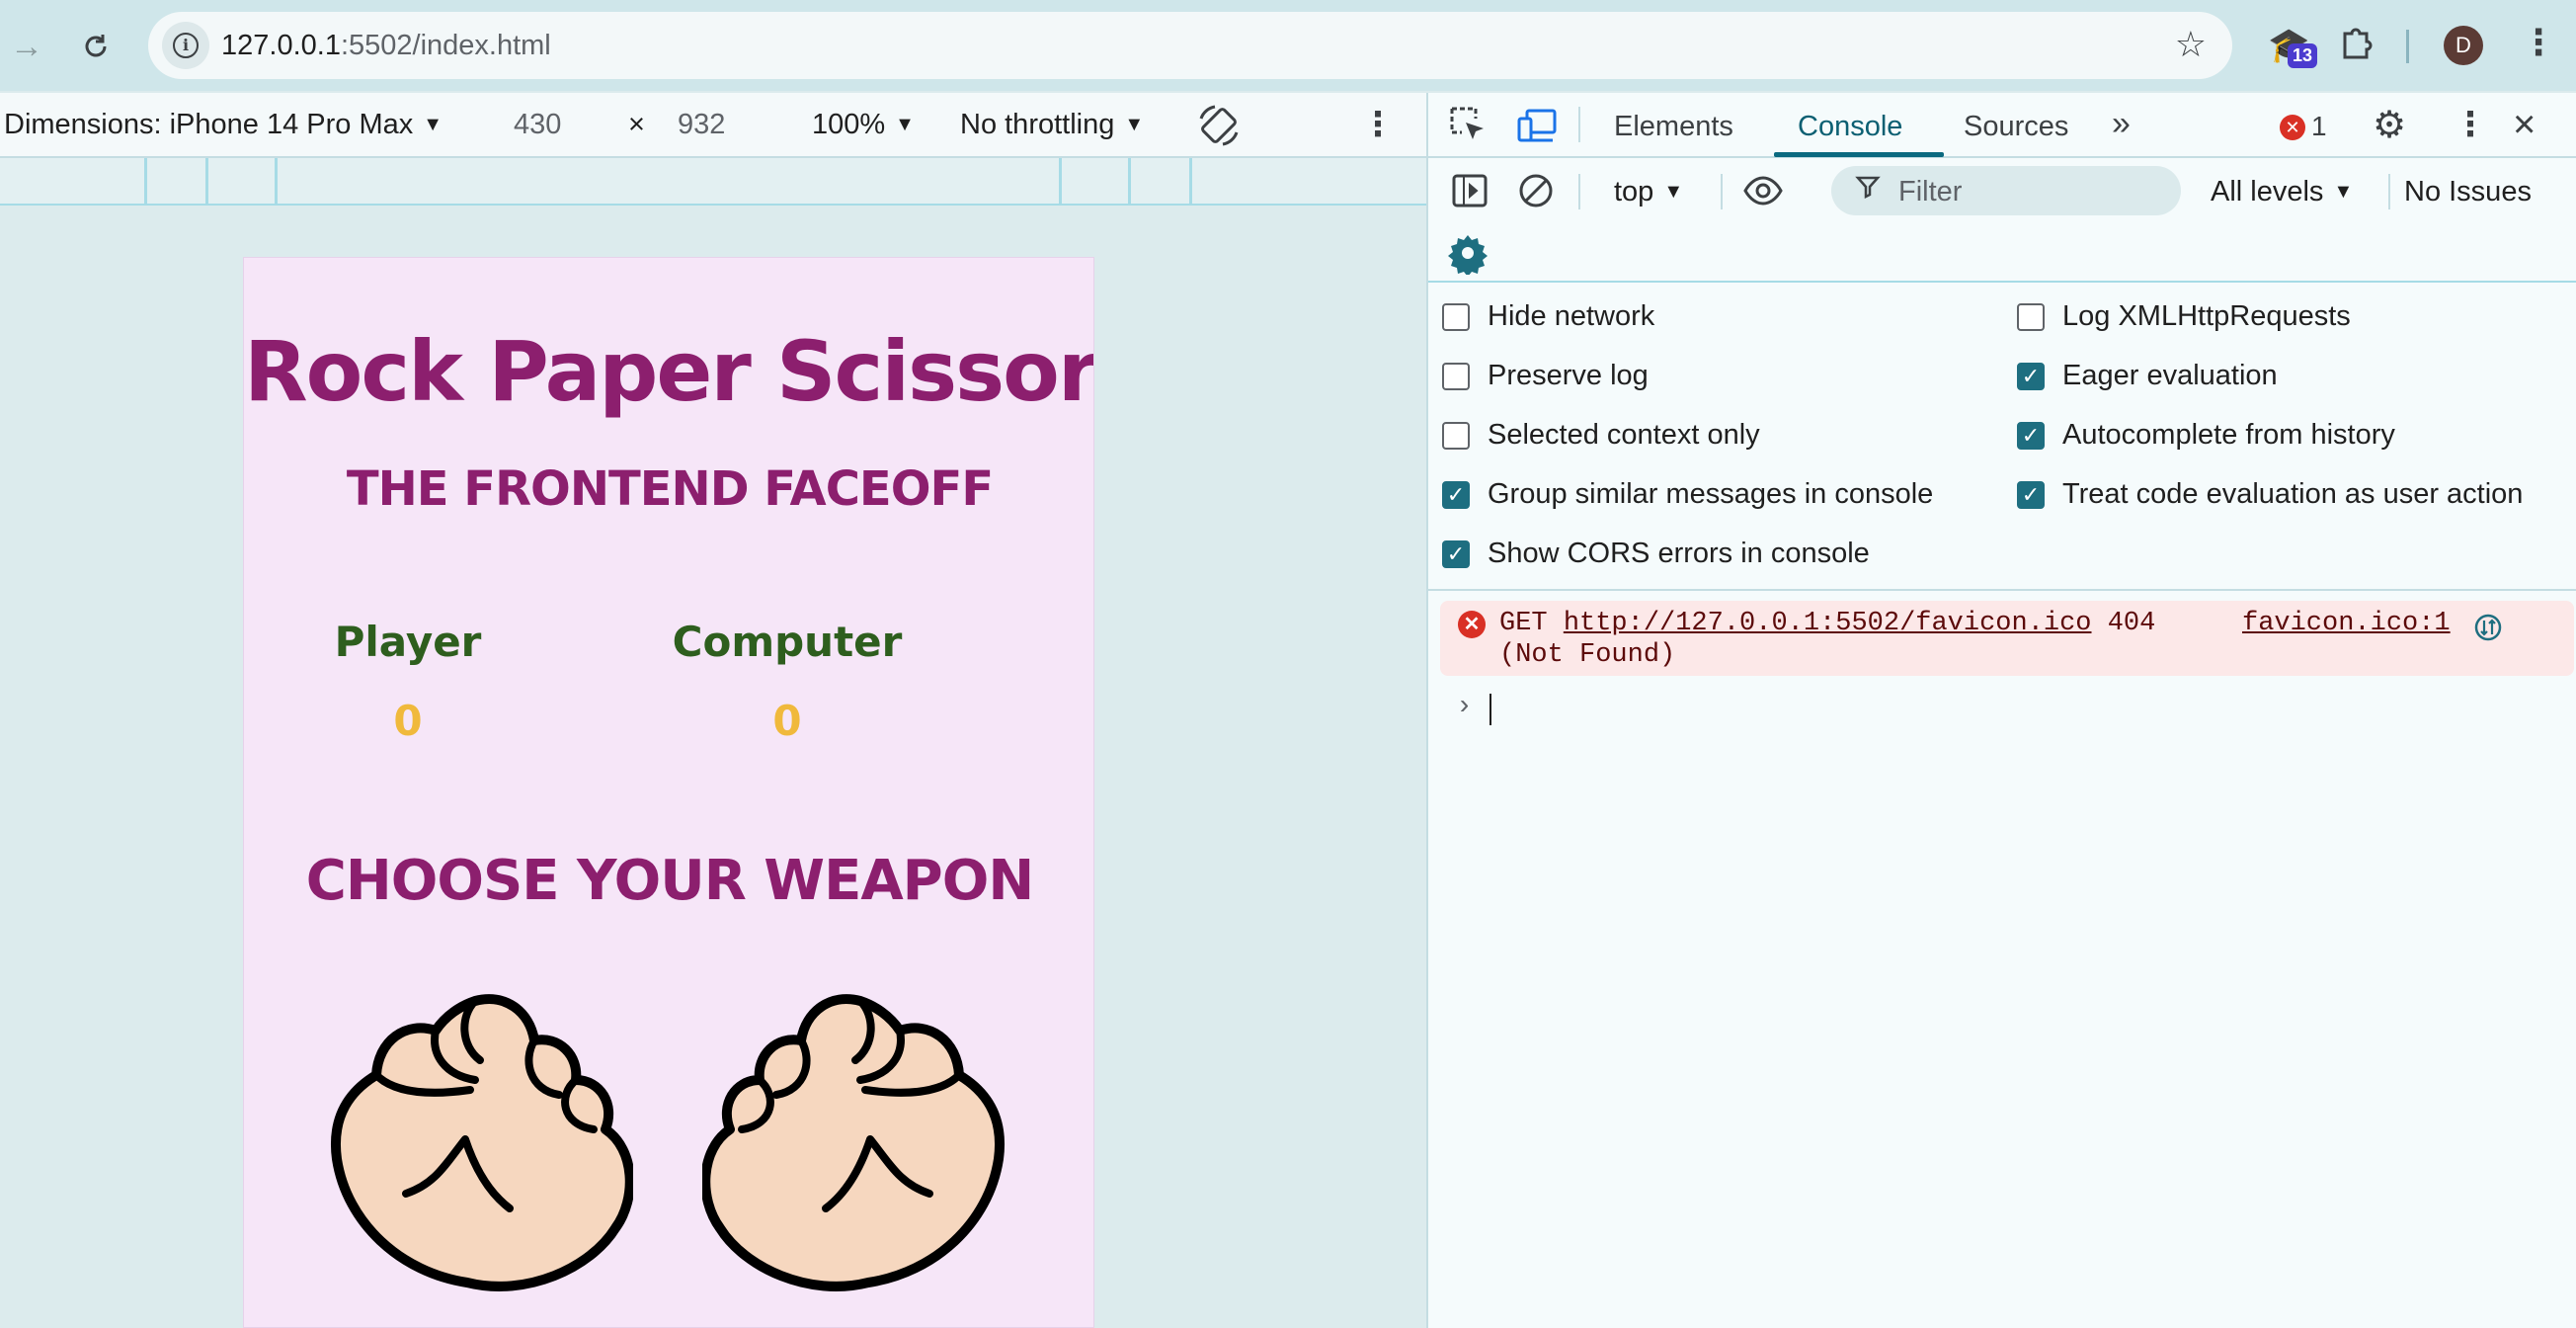 The image size is (2576, 1328). Describe the element at coordinates (1930, 192) in the screenshot. I see `filter-placeholder: Filter` at that location.